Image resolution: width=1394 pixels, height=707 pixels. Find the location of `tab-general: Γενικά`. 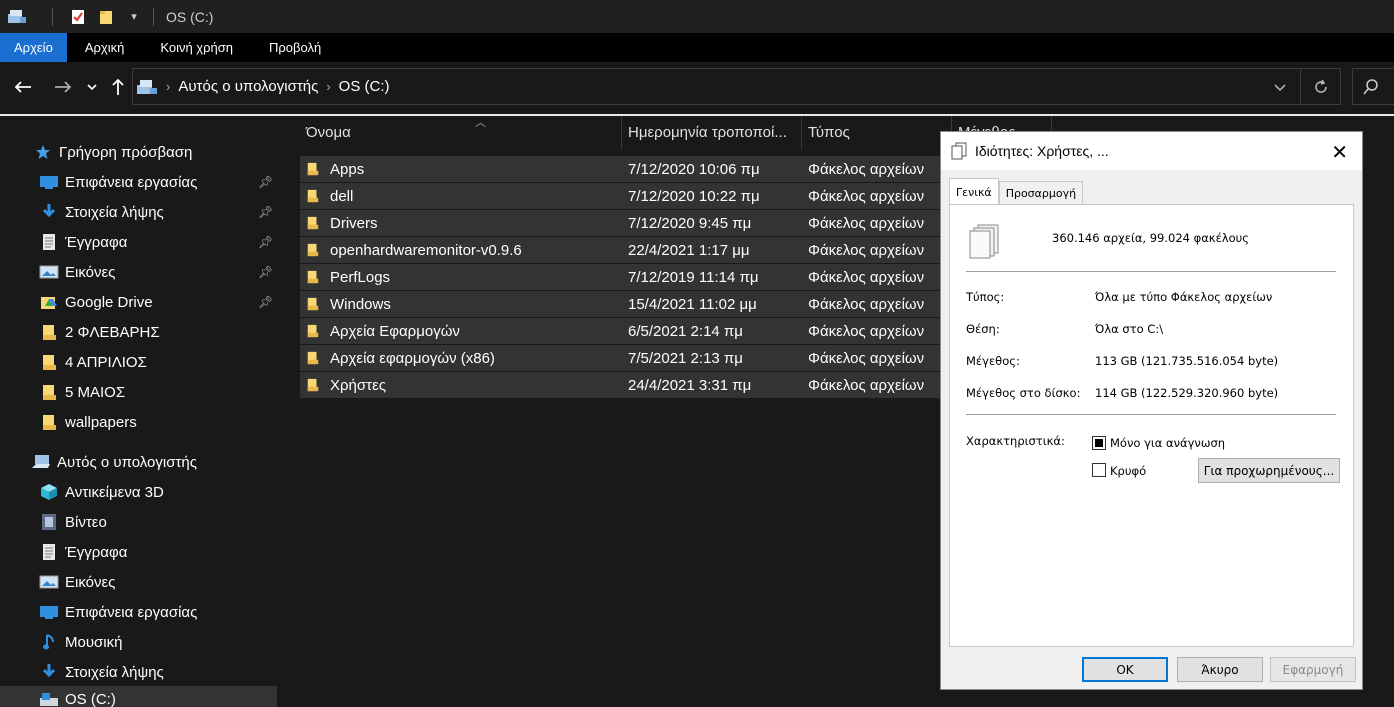

tab-general: Γενικά is located at coordinates (974, 191).